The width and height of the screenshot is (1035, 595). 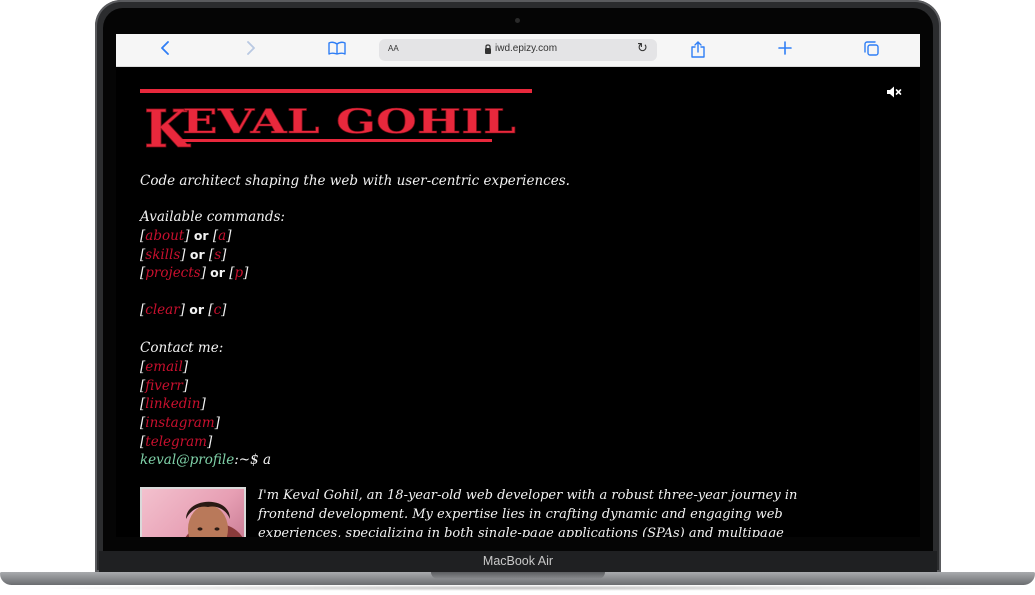 I want to click on contact-line-instagram: [instagram], so click(x=180, y=423).